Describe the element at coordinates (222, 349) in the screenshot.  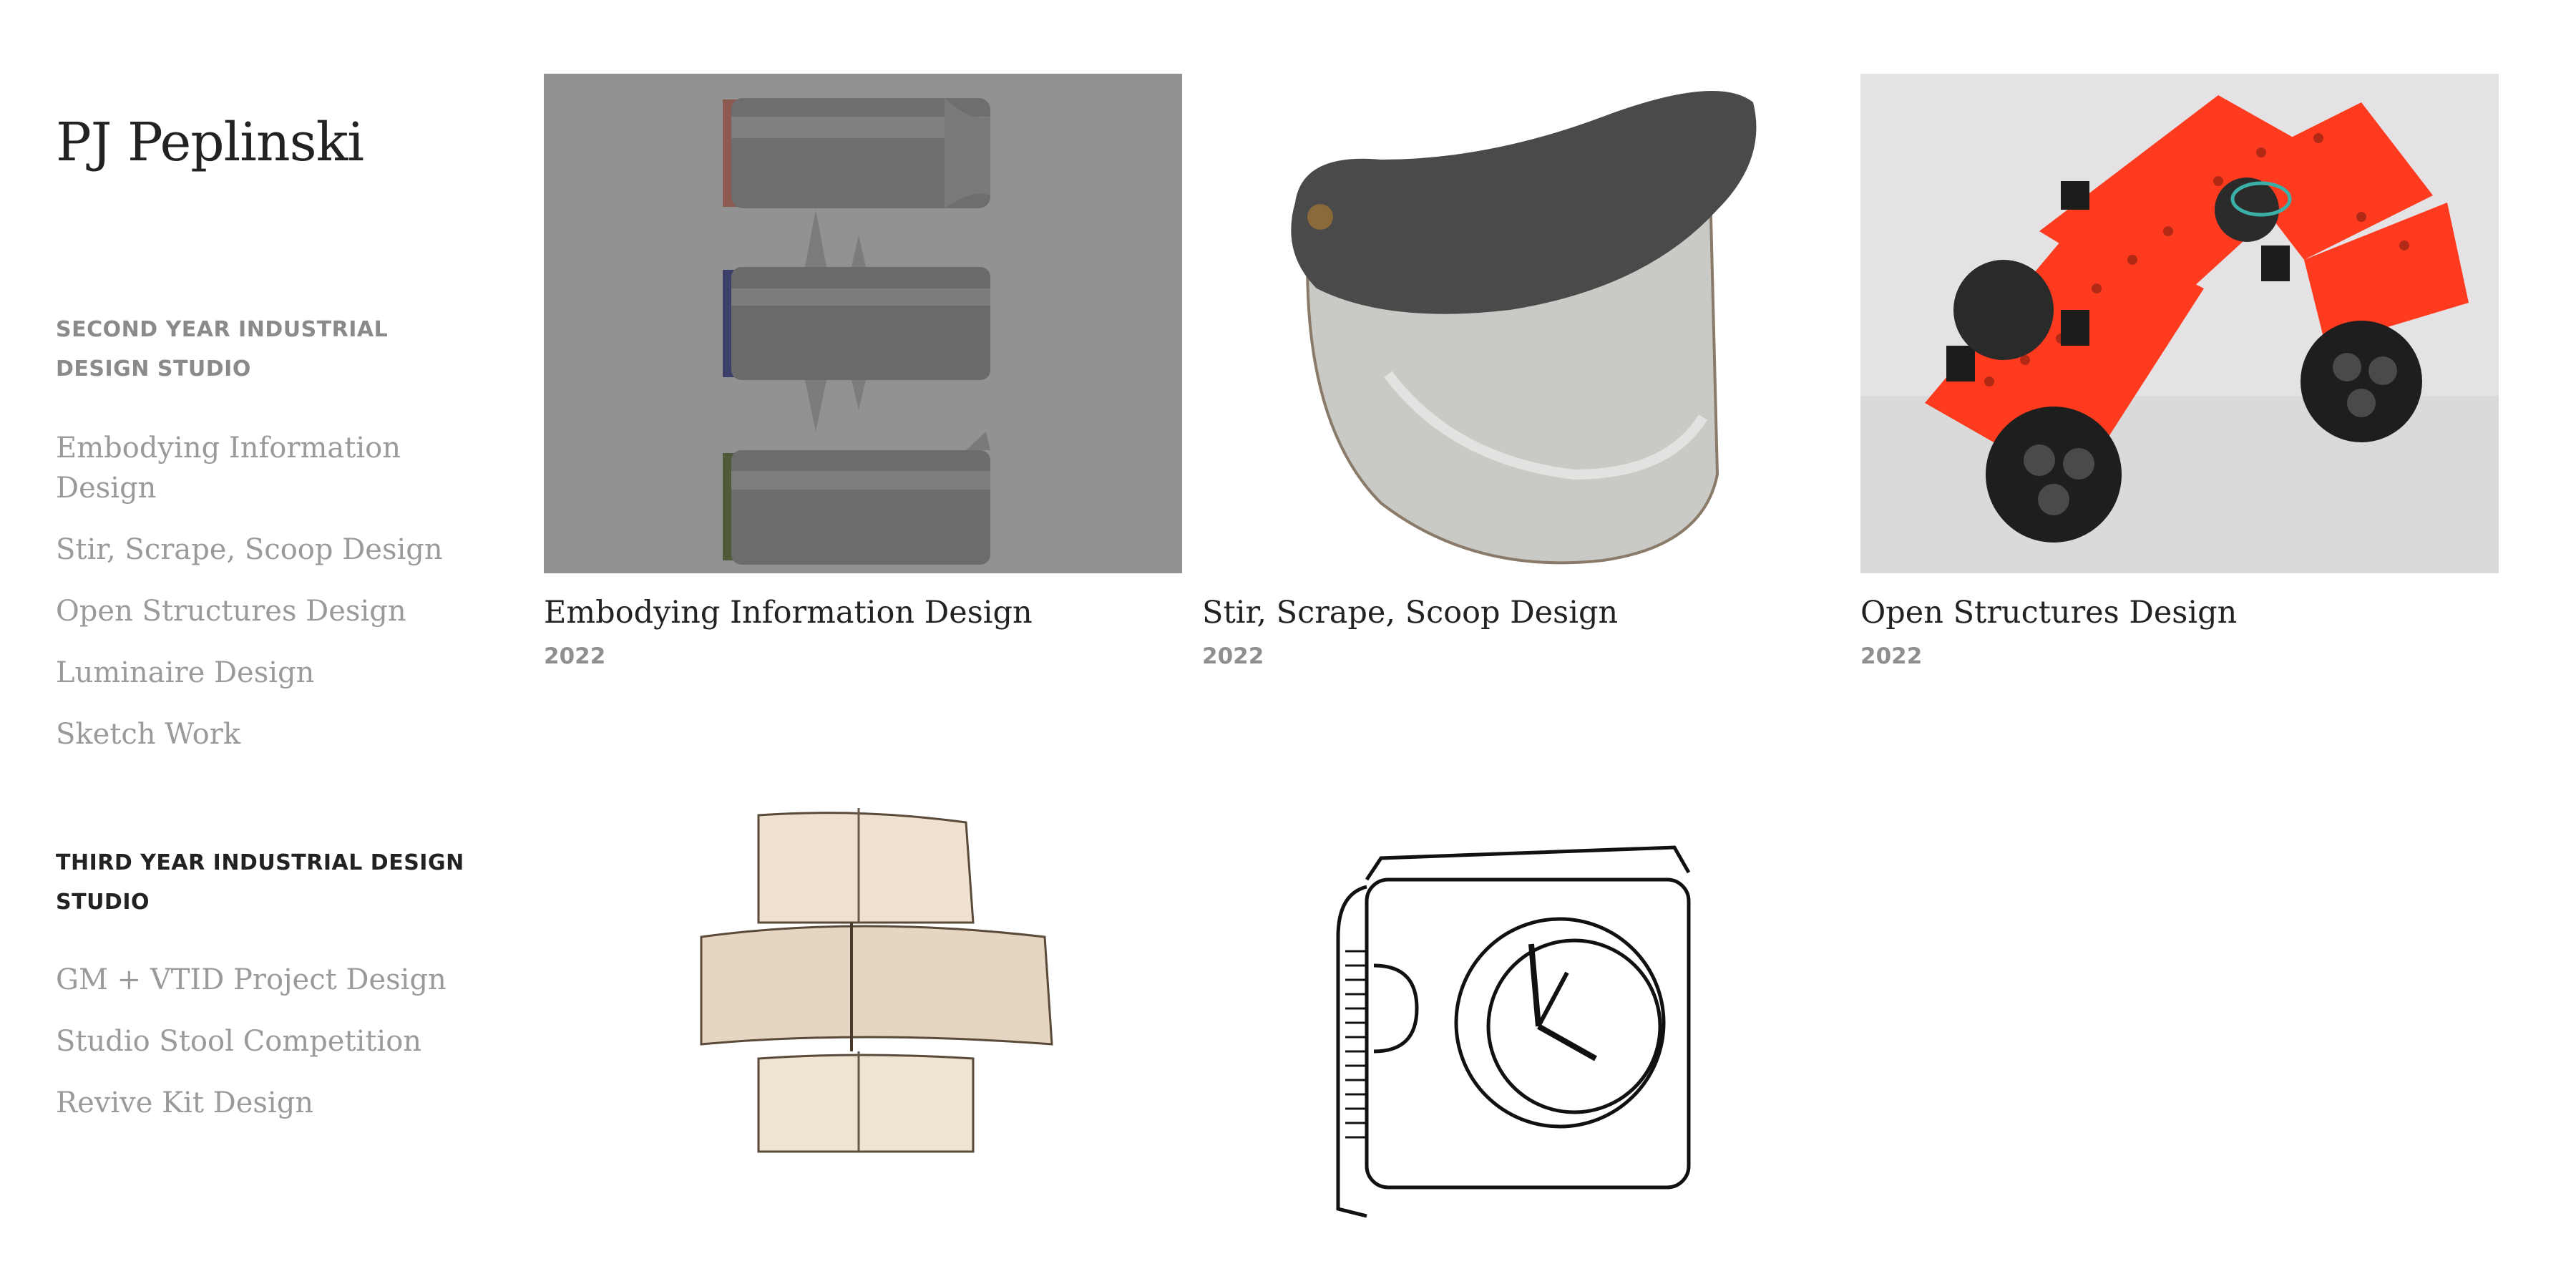
I see `section-heading-second-year: SECOND YEAR INDUSTRIAL DESIGN STUDIO` at that location.